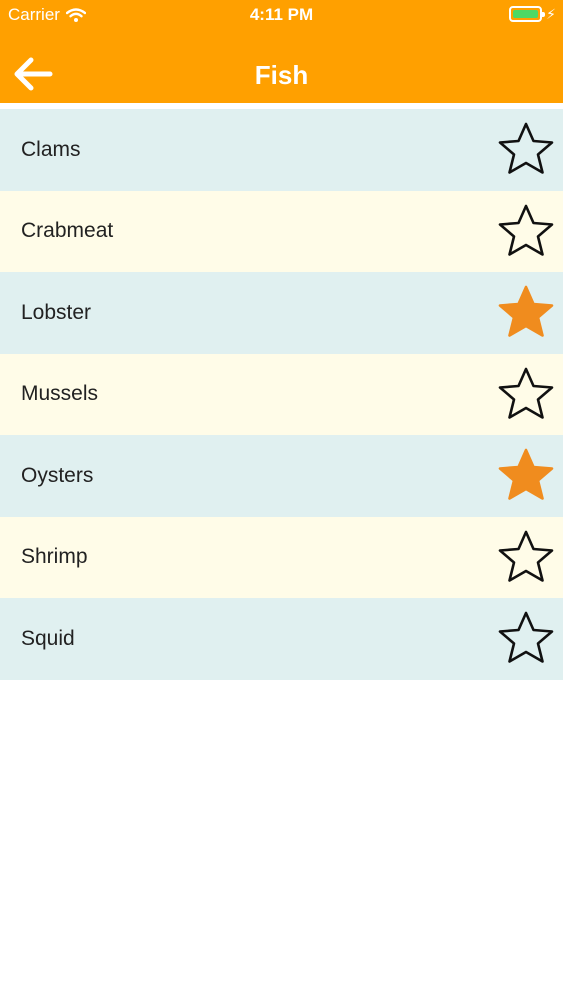  Describe the element at coordinates (48, 638) in the screenshot. I see `list-item-label: Squid` at that location.